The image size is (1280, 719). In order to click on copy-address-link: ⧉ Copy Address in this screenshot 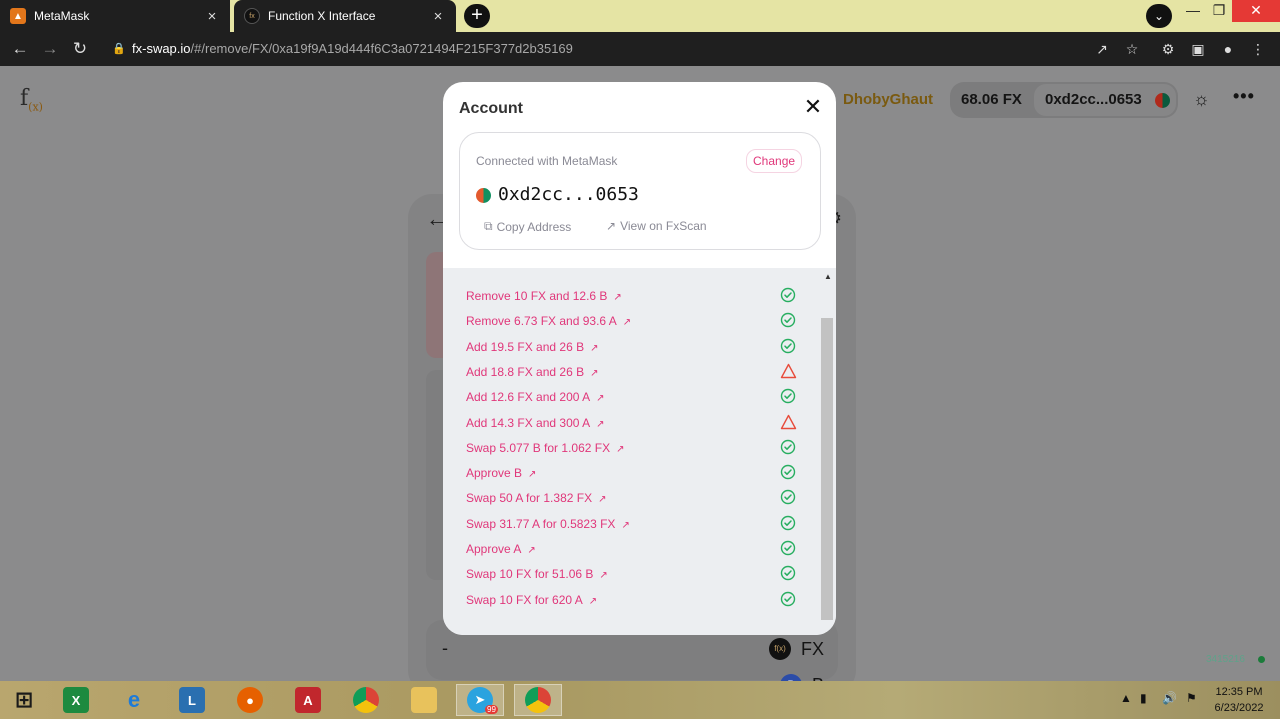, I will do `click(527, 226)`.